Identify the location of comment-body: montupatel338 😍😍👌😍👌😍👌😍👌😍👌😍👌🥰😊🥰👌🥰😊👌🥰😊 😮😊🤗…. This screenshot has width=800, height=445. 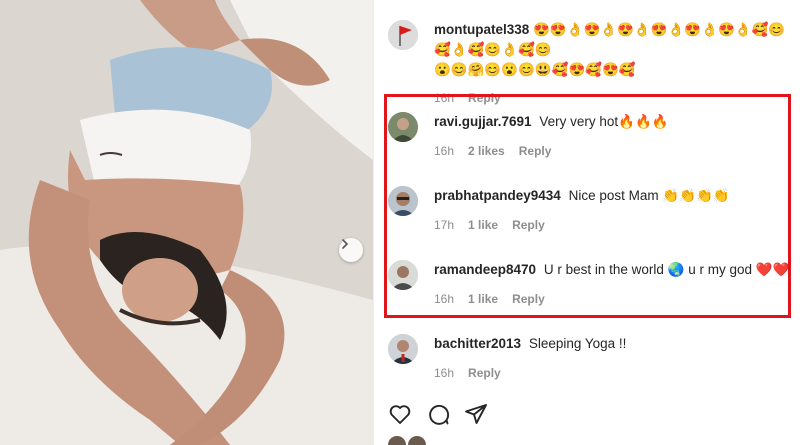
(614, 62).